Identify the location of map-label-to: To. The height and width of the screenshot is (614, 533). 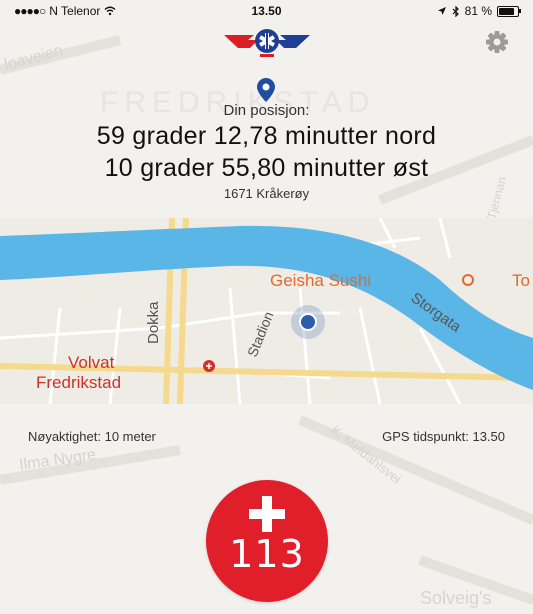
(521, 280).